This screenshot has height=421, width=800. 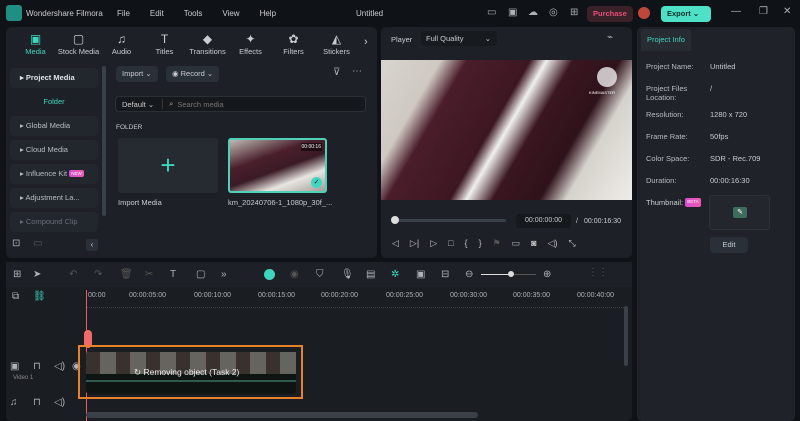 What do you see at coordinates (553, 12) in the screenshot?
I see `support-icon: ◎` at bounding box center [553, 12].